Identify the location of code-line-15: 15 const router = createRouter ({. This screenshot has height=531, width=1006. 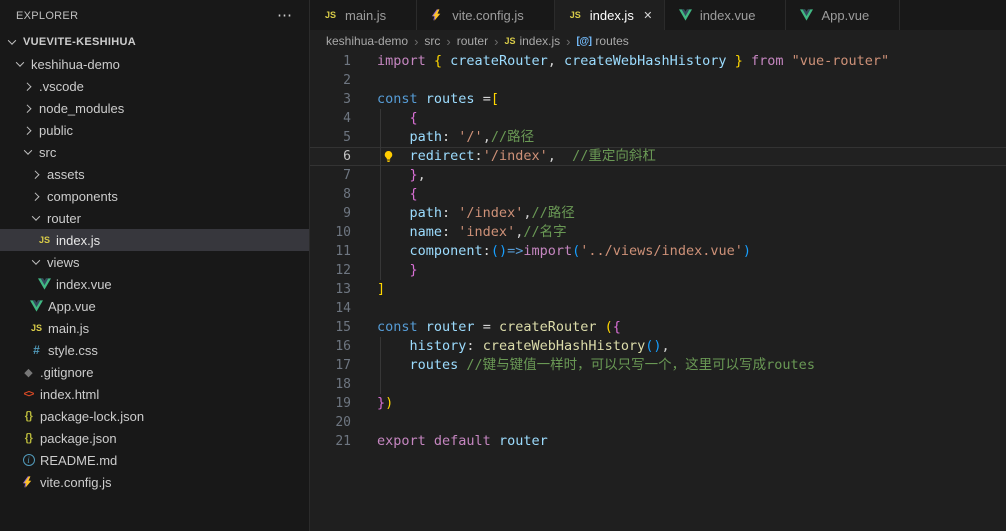
(658, 327).